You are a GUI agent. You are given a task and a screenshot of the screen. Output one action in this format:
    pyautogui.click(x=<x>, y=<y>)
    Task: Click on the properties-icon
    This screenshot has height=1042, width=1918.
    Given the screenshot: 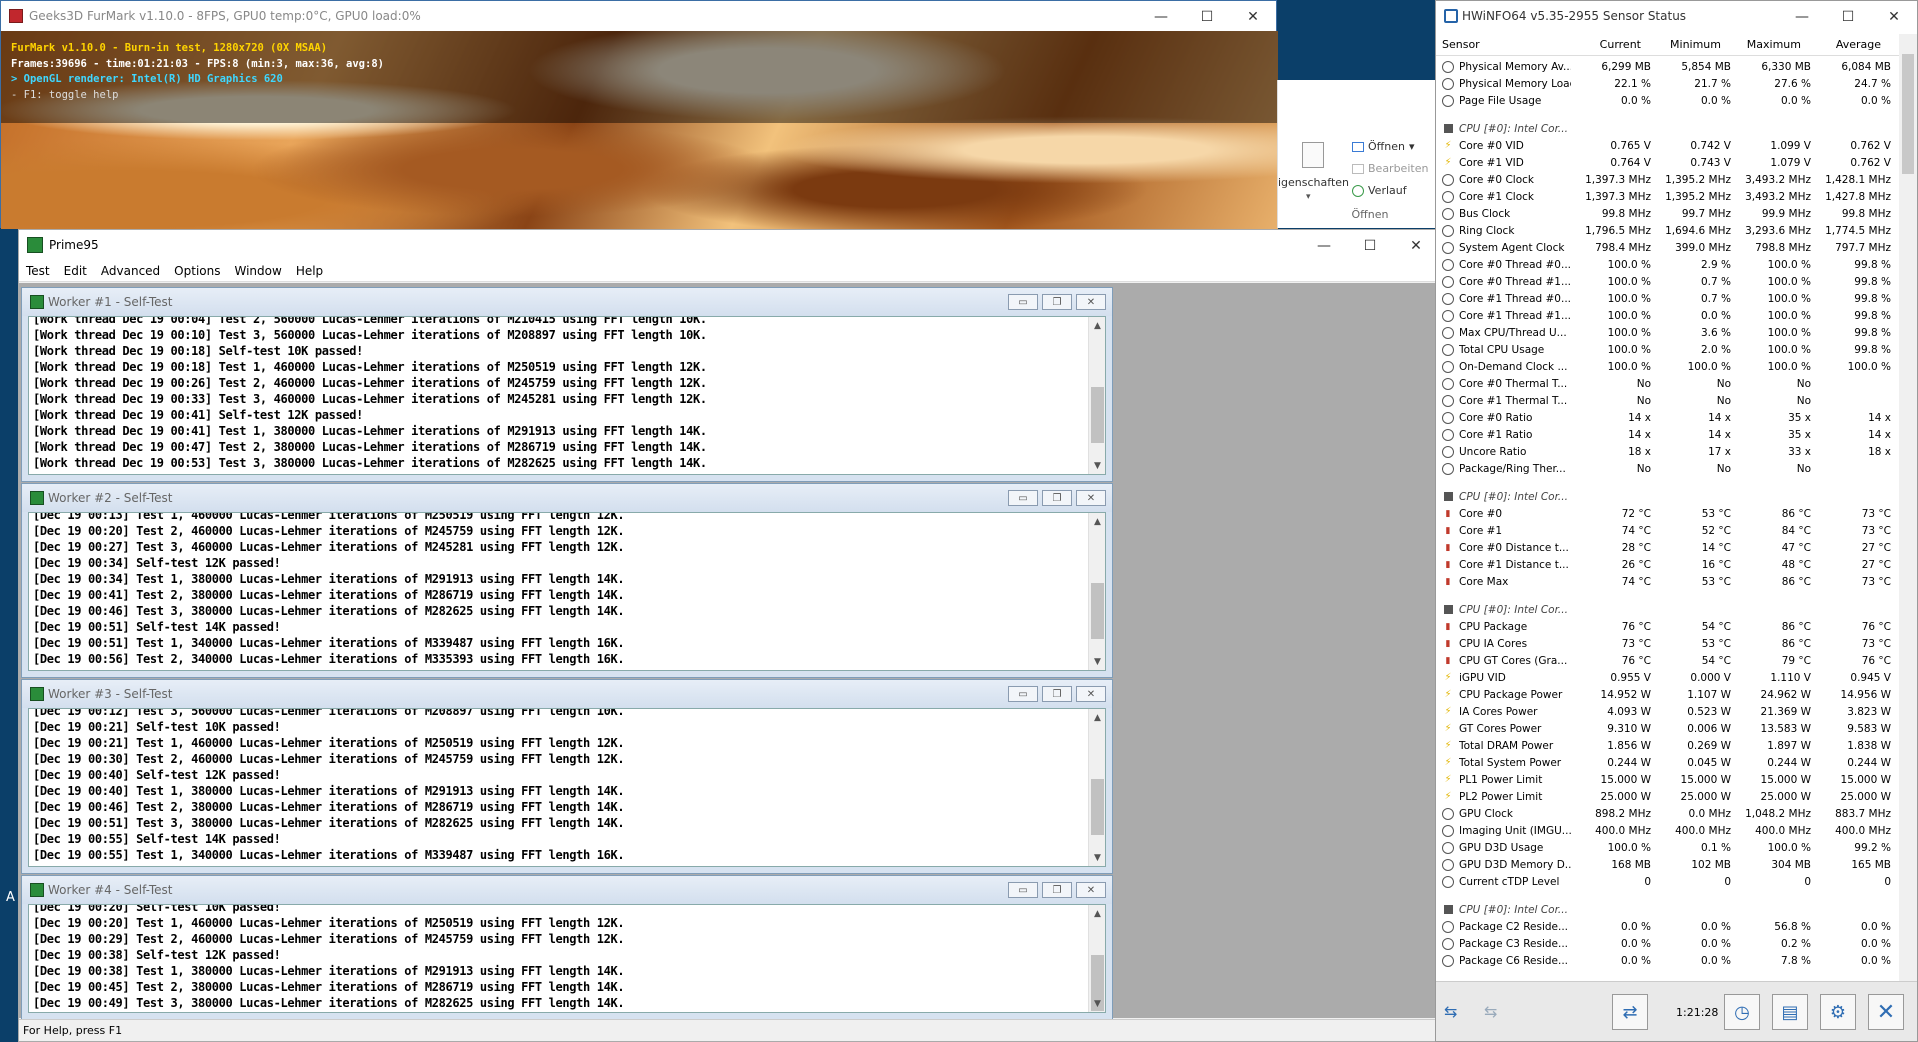 What is the action you would take?
    pyautogui.click(x=1313, y=155)
    